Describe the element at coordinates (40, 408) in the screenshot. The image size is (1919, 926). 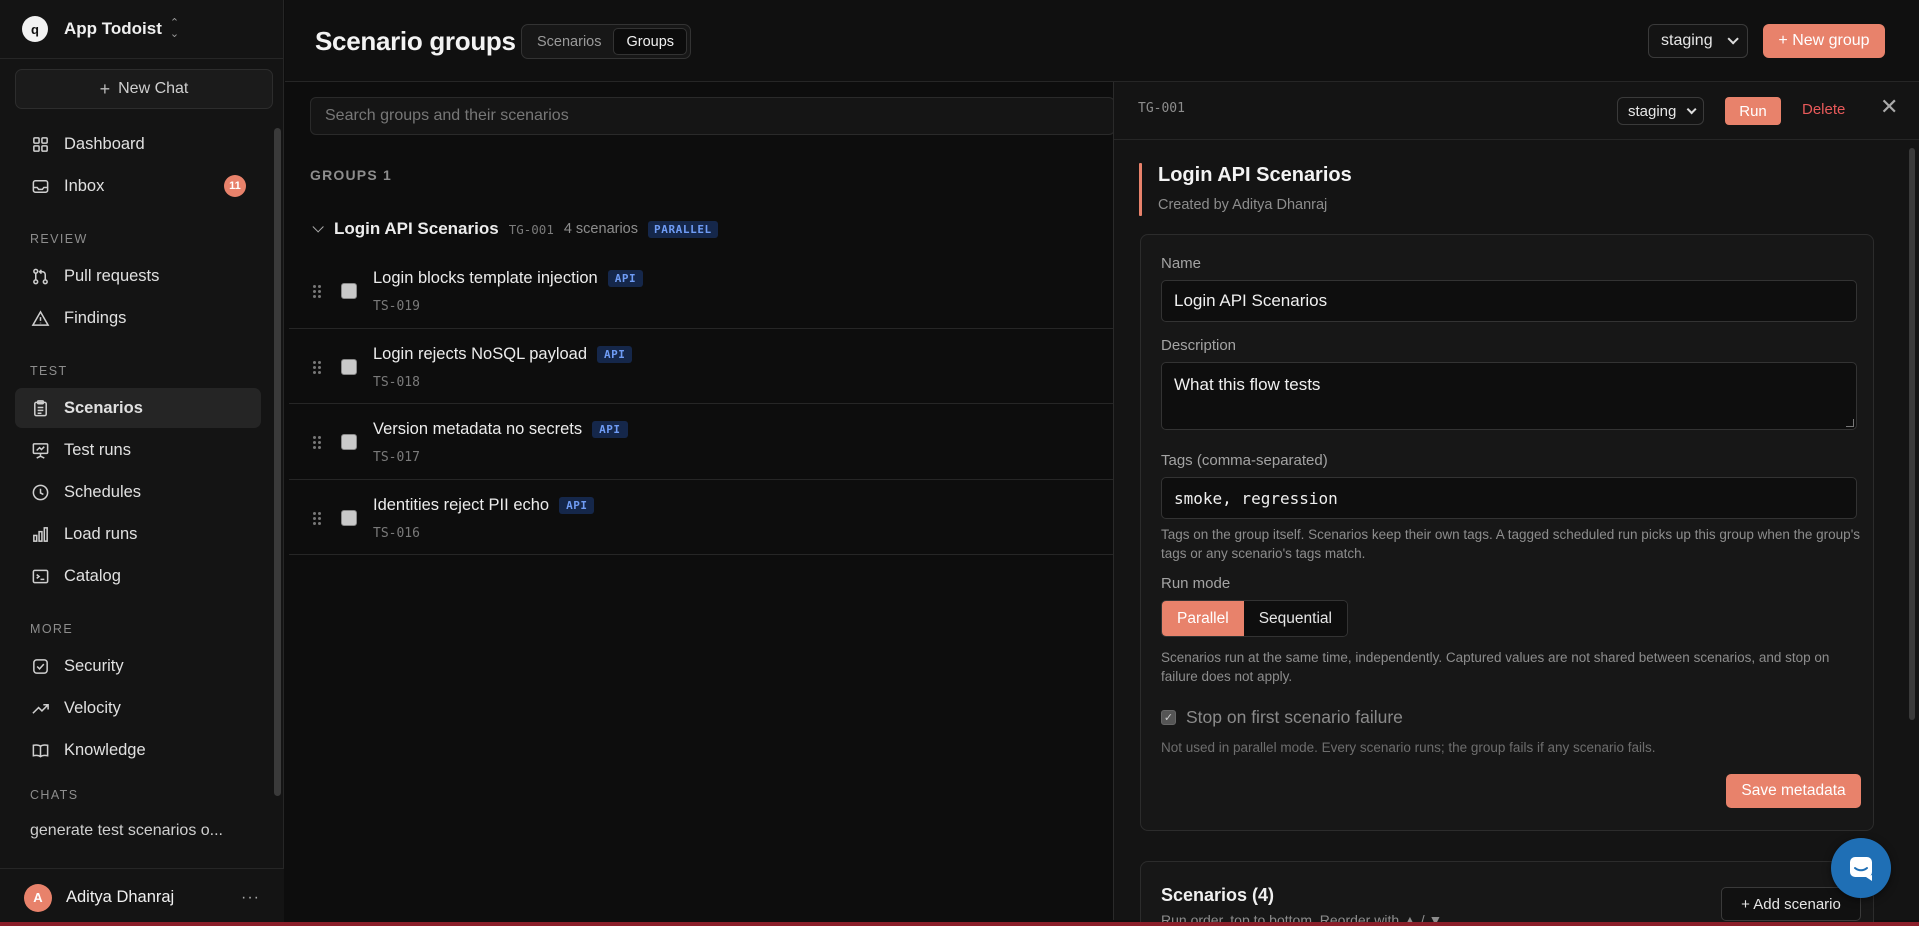
I see `clipboard-icon` at that location.